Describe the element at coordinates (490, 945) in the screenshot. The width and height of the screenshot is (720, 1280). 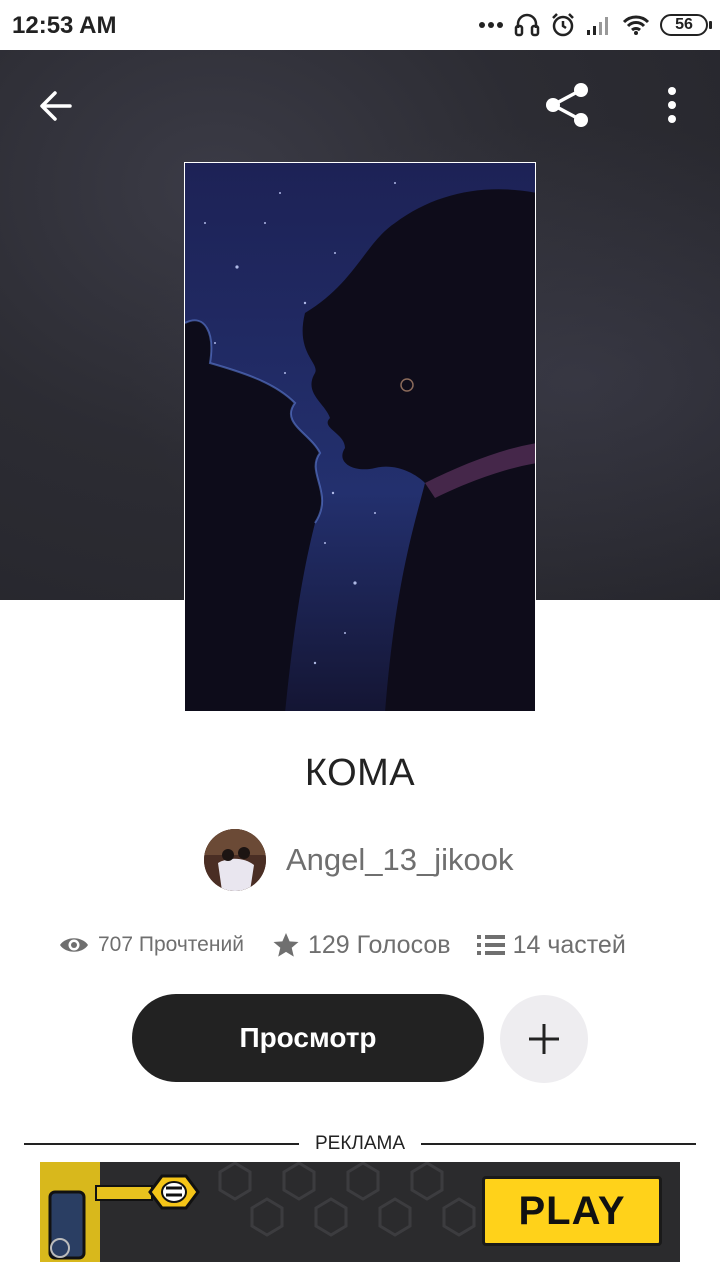
I see `list-icon` at that location.